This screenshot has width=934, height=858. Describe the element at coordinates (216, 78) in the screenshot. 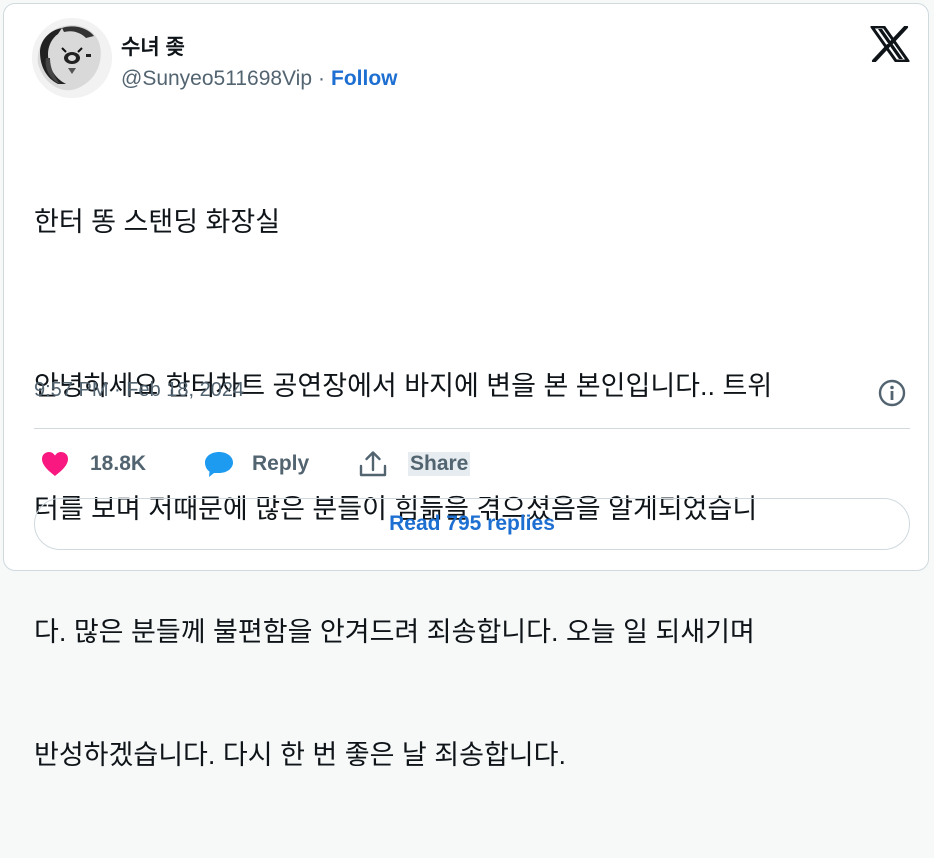

I see `author-handle: @Sunyeo511698Vip` at that location.